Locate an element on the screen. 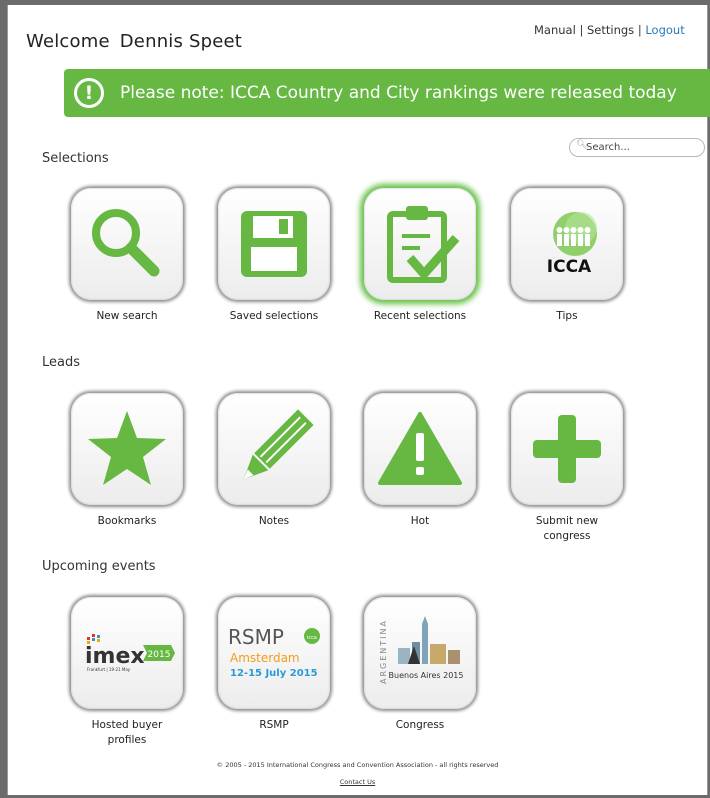 The image size is (710, 798). pencil-icon is located at coordinates (278, 444).